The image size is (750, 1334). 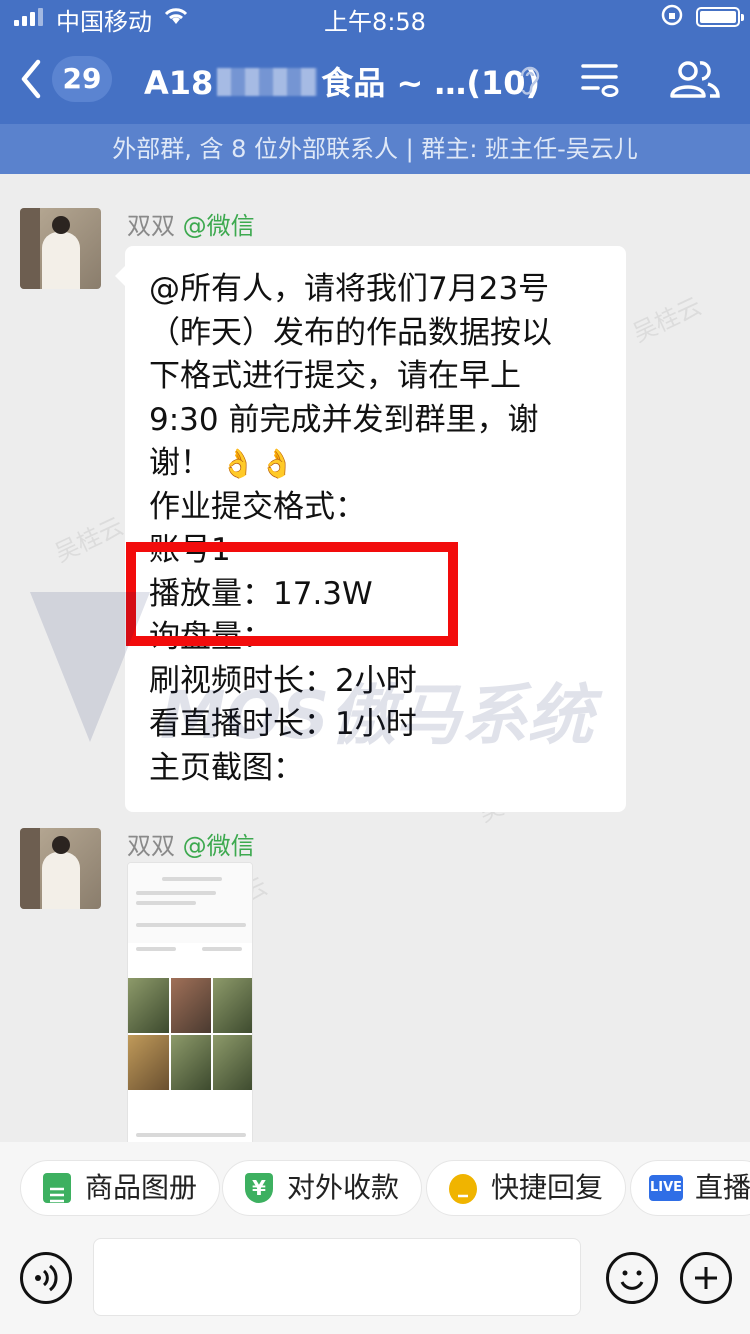 What do you see at coordinates (349, 289) in the screenshot?
I see `message-line: @所有人，请将我们7月23号` at bounding box center [349, 289].